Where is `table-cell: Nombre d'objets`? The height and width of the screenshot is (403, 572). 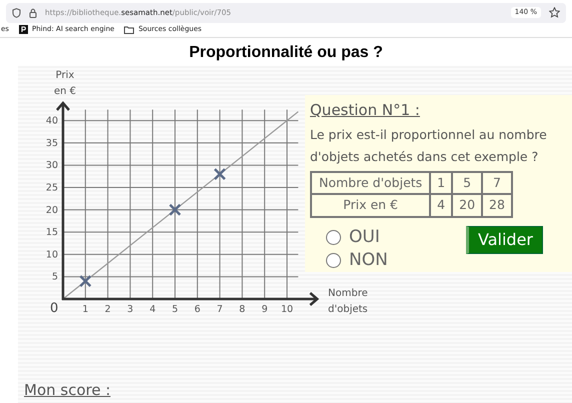 table-cell: Nombre d'objets is located at coordinates (370, 183).